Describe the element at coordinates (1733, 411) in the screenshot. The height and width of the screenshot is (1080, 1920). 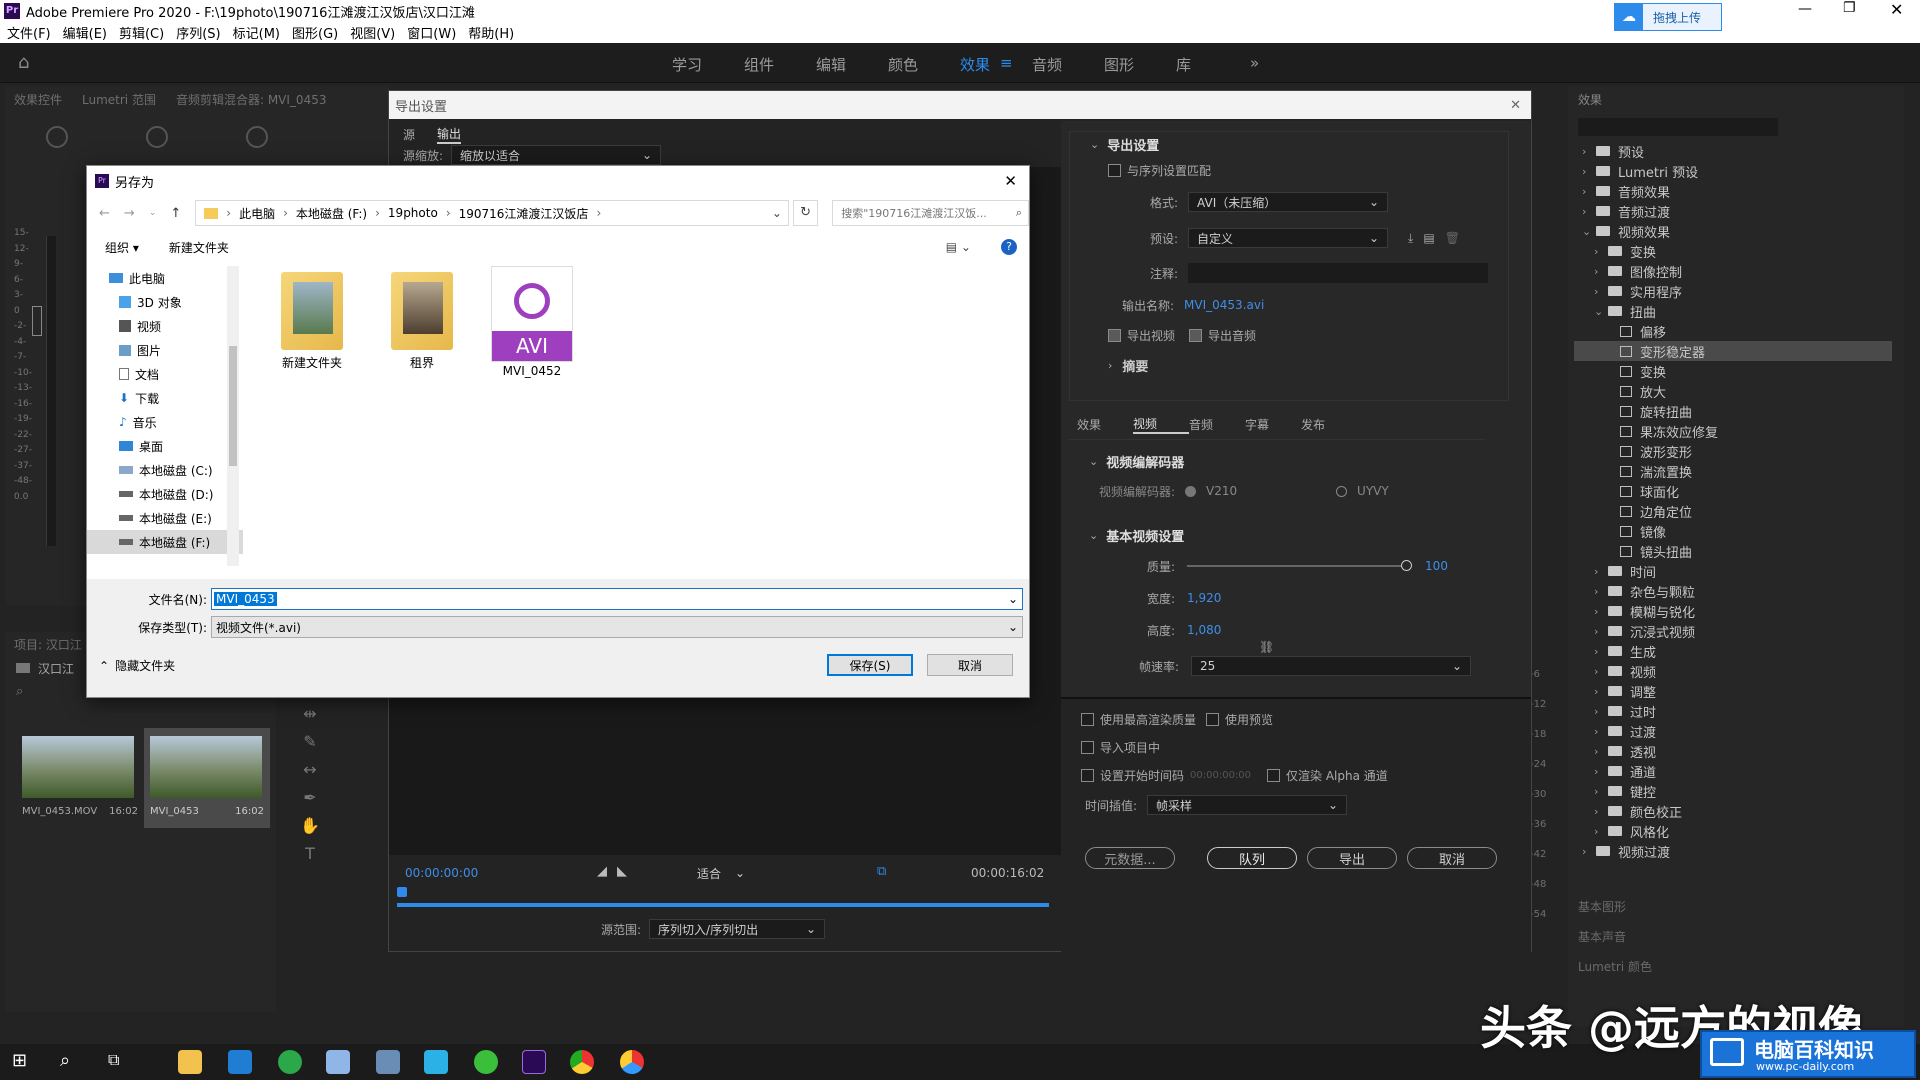
I see `effects-tree-item: 旋转扭曲` at that location.